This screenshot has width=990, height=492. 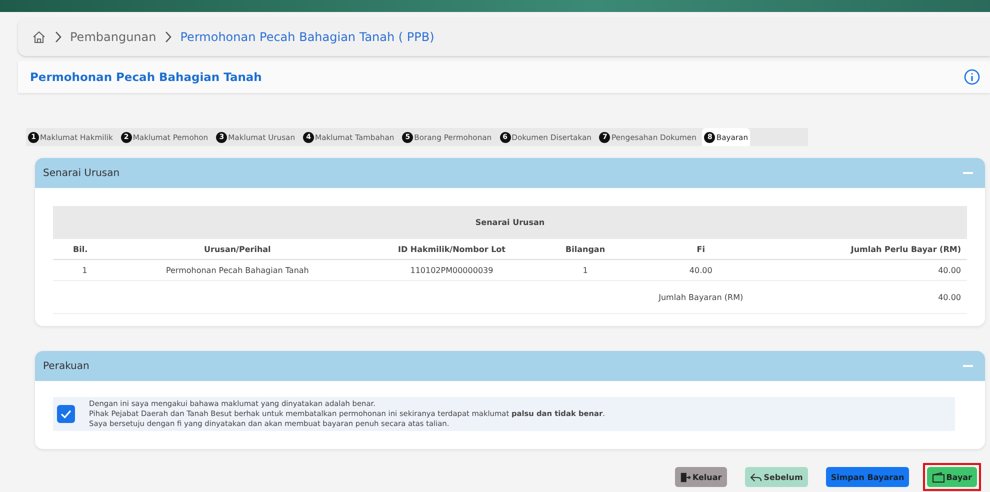 I want to click on column-header: Fi, so click(x=701, y=249).